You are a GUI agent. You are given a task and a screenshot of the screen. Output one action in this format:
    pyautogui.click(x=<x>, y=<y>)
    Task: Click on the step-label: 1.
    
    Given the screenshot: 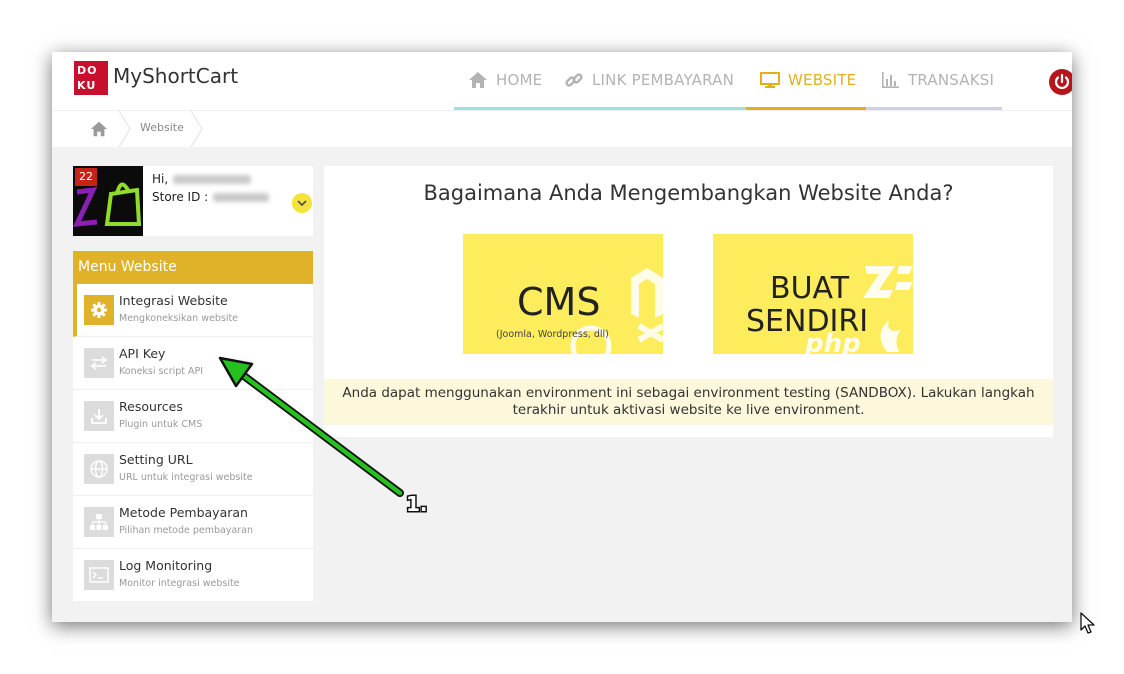 What is the action you would take?
    pyautogui.click(x=417, y=504)
    